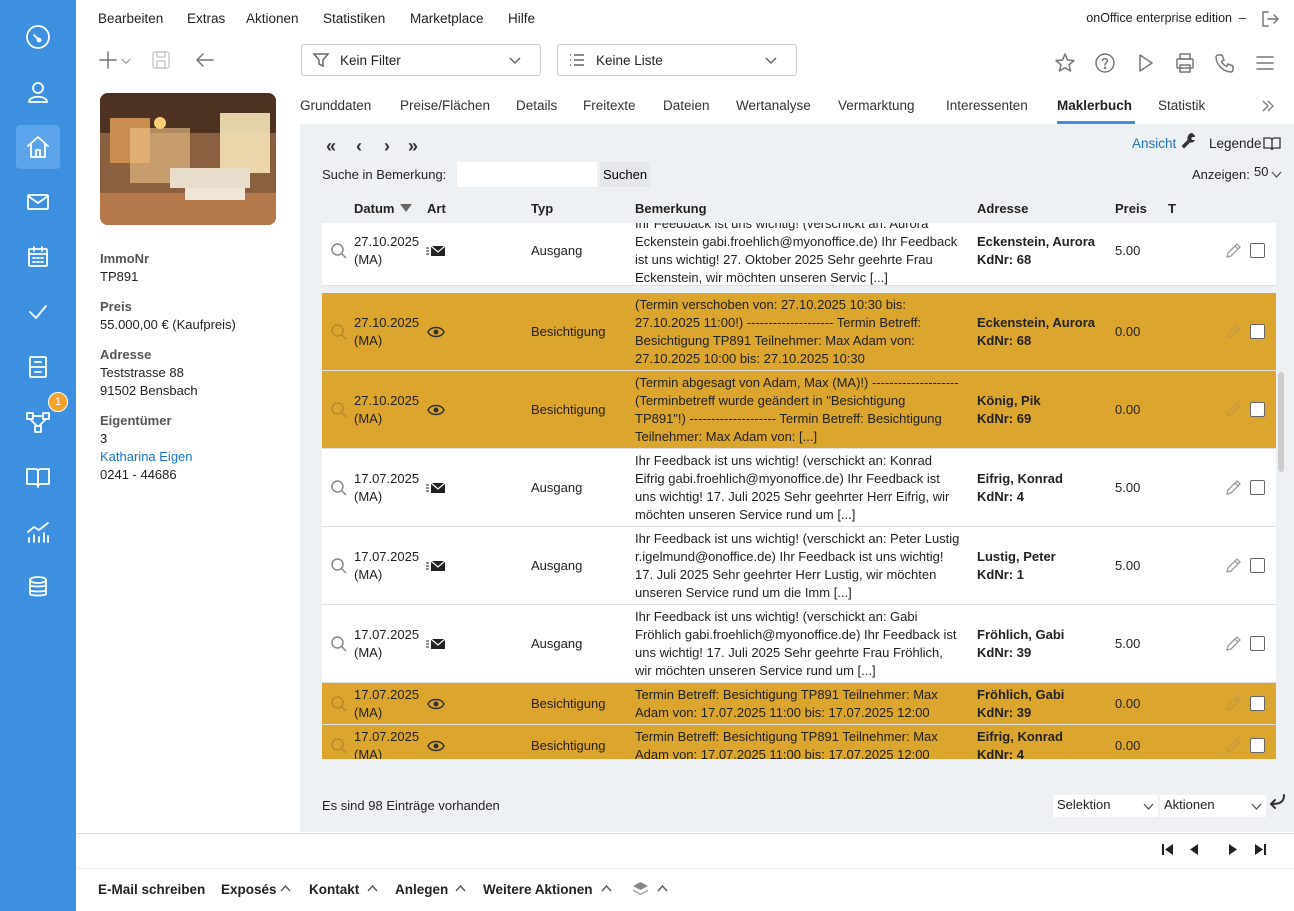 The image size is (1294, 911). What do you see at coordinates (1270, 19) in the screenshot?
I see `logout-icon` at bounding box center [1270, 19].